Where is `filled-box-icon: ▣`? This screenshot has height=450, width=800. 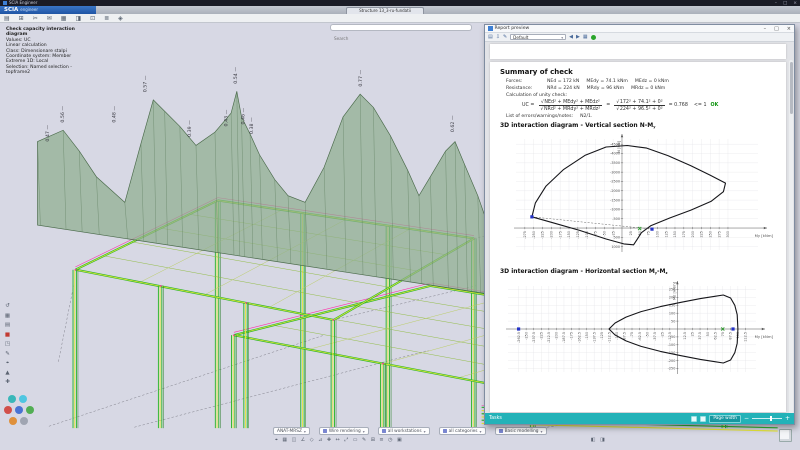 filled-box-icon: ▣ is located at coordinates (399, 440).